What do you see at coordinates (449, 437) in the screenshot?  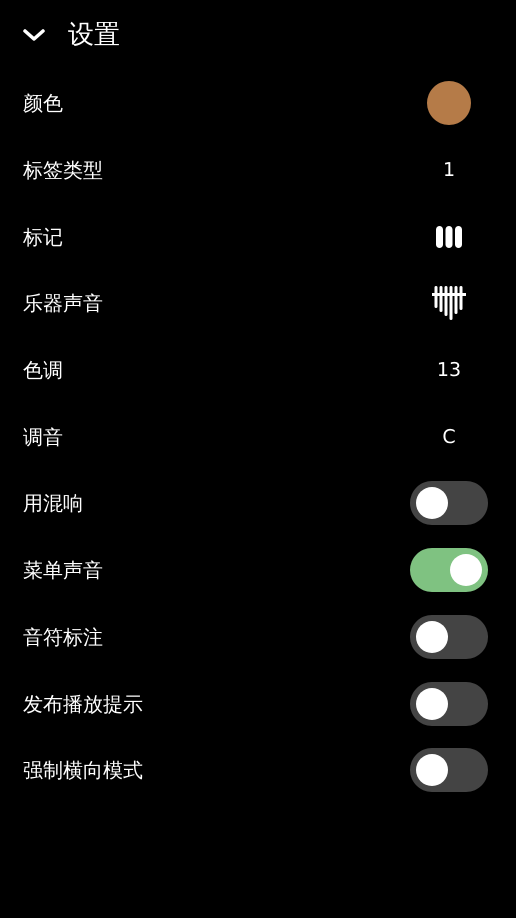 I see `setting-value: C` at bounding box center [449, 437].